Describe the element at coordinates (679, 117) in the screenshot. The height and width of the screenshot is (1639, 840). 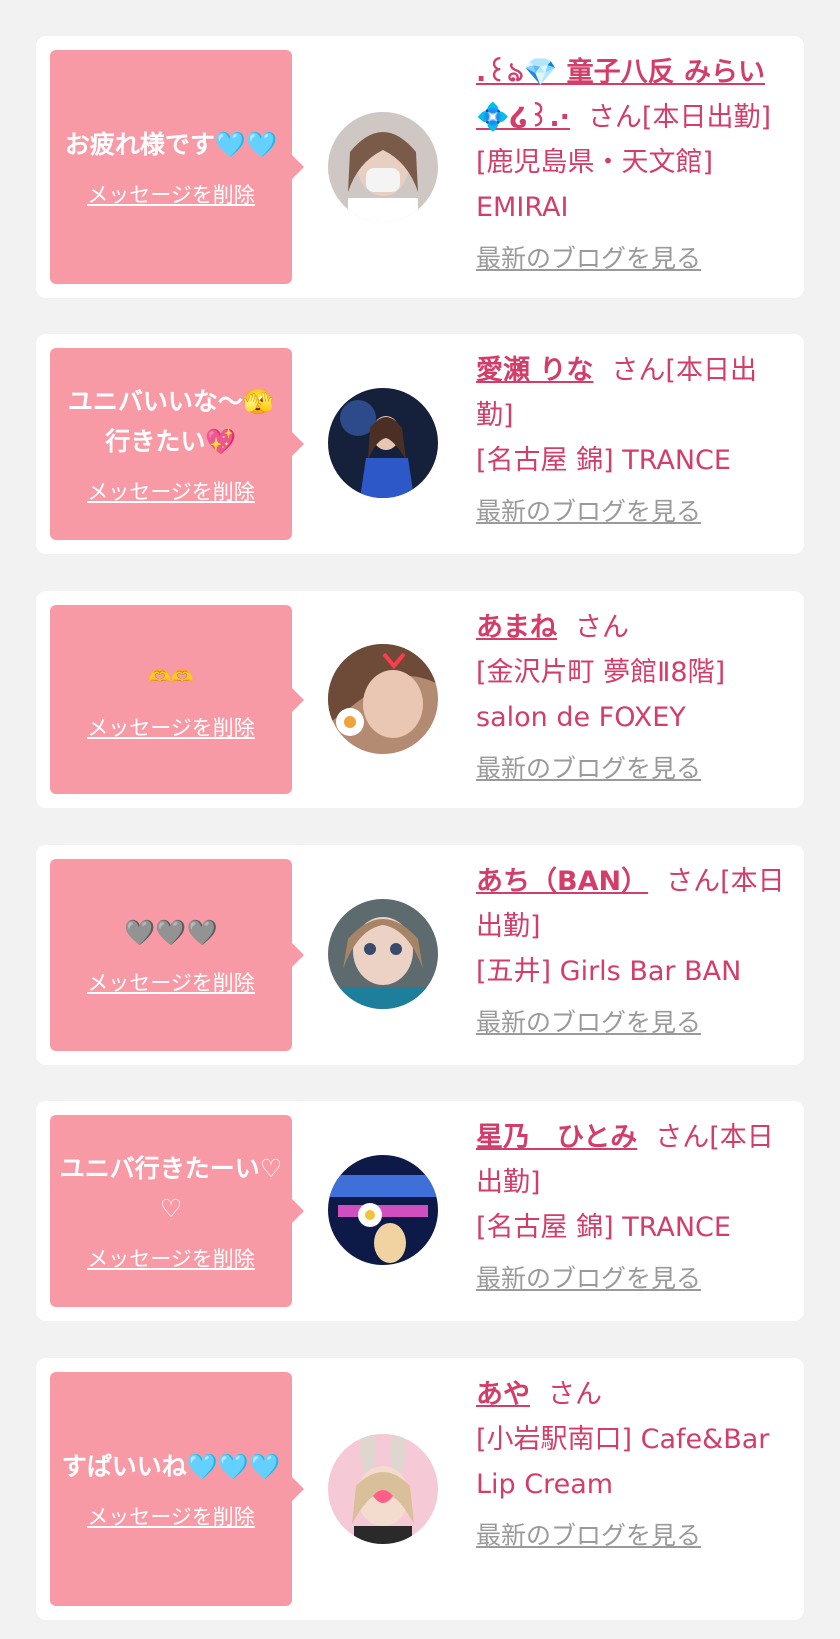
I see `user-status: さん[本日出勤]` at that location.